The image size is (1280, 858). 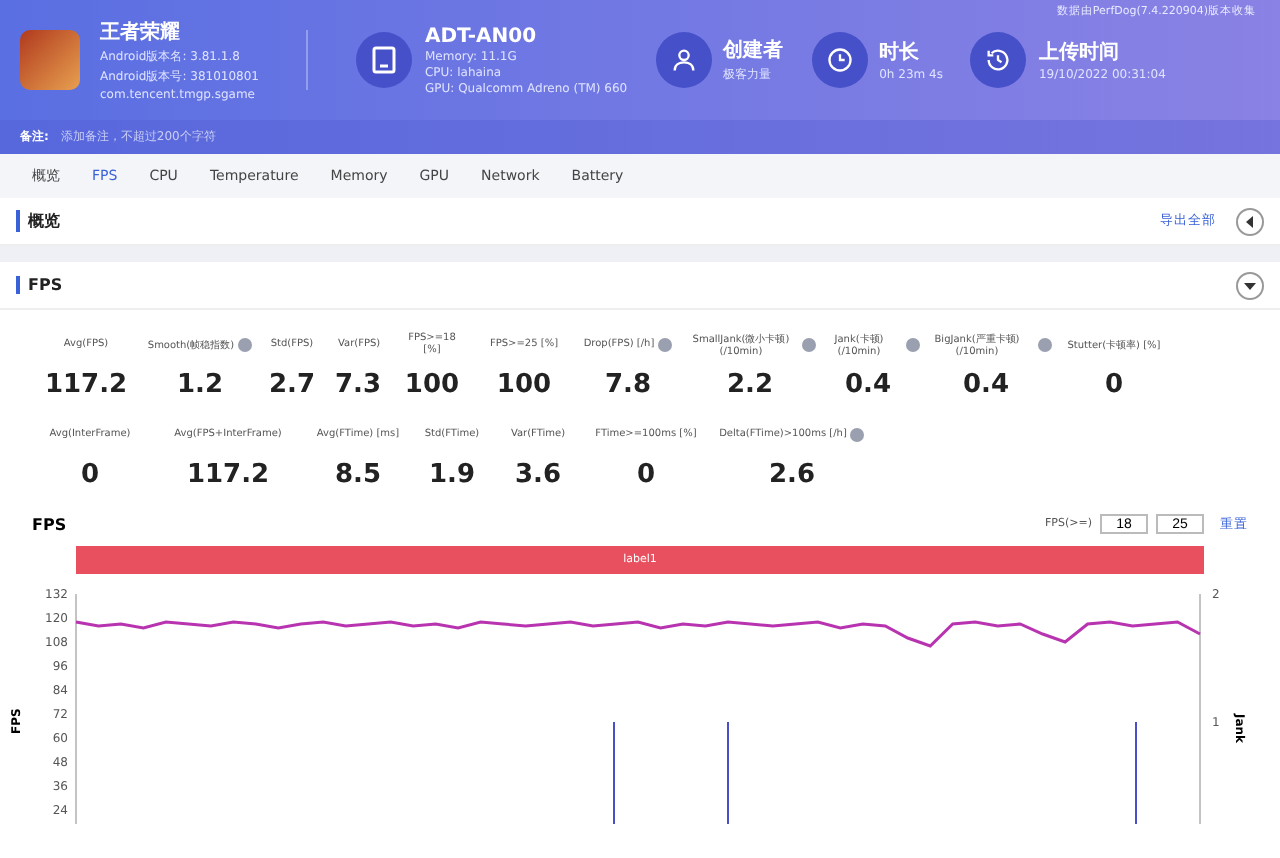 What do you see at coordinates (50, 524) in the screenshot?
I see `chart-title: FPS` at bounding box center [50, 524].